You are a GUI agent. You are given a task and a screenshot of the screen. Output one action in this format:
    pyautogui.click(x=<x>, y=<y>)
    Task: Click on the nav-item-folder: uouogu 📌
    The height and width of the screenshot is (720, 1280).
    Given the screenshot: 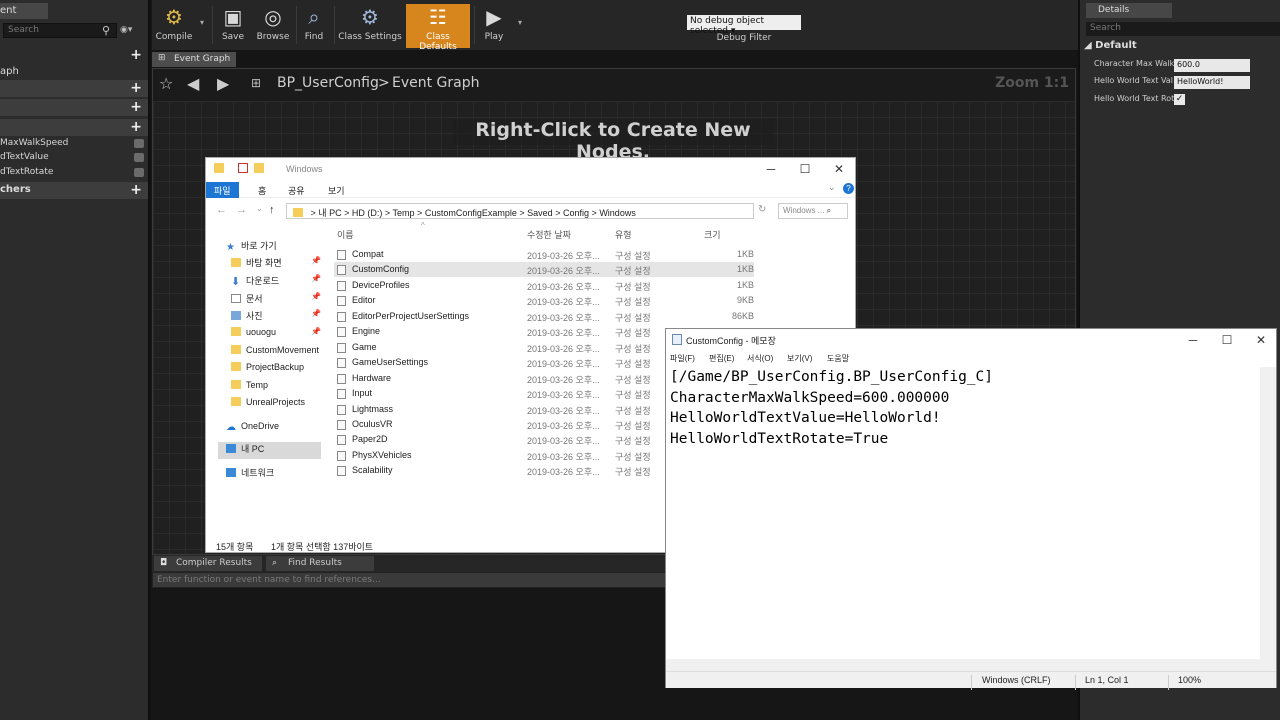 What is the action you would take?
    pyautogui.click(x=281, y=335)
    